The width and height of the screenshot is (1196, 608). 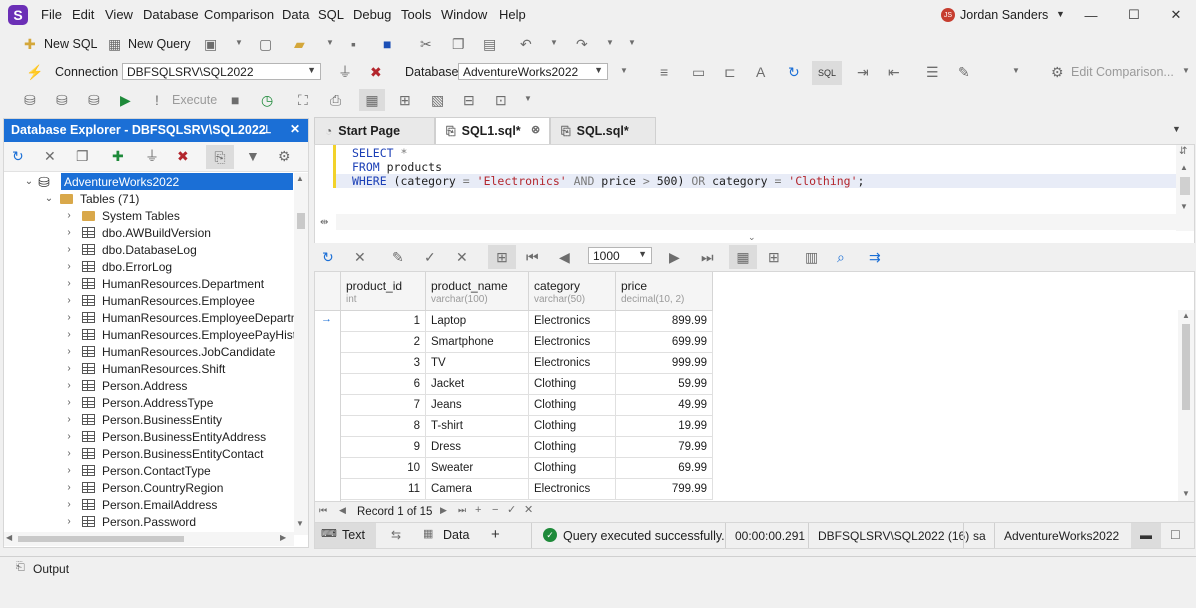 I want to click on explorer-connect-icon: ⏚, so click(x=152, y=156).